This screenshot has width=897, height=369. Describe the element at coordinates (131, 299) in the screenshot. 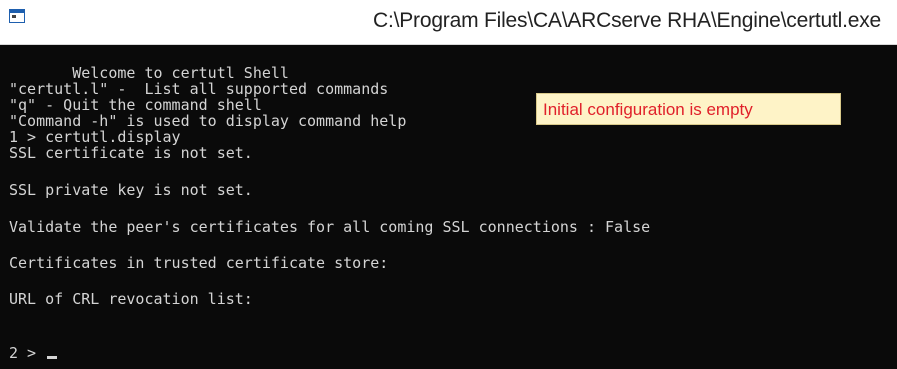

I see `console-line-crl-url: URL of CRL revocation list:` at that location.